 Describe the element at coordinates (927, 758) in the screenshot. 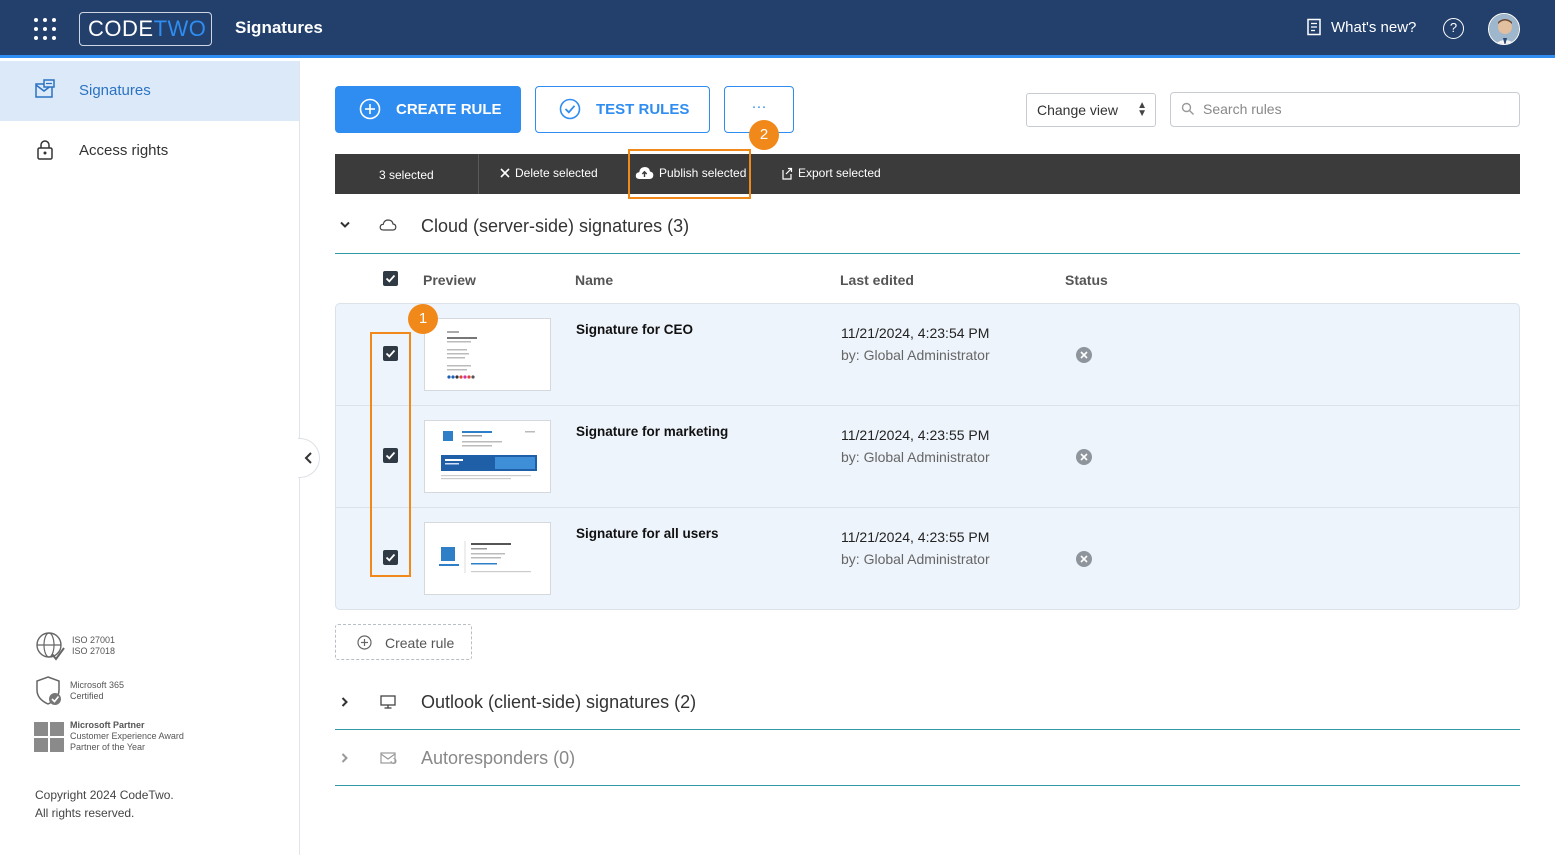

I see `section-autoresponders: Autoresponders (0)` at that location.